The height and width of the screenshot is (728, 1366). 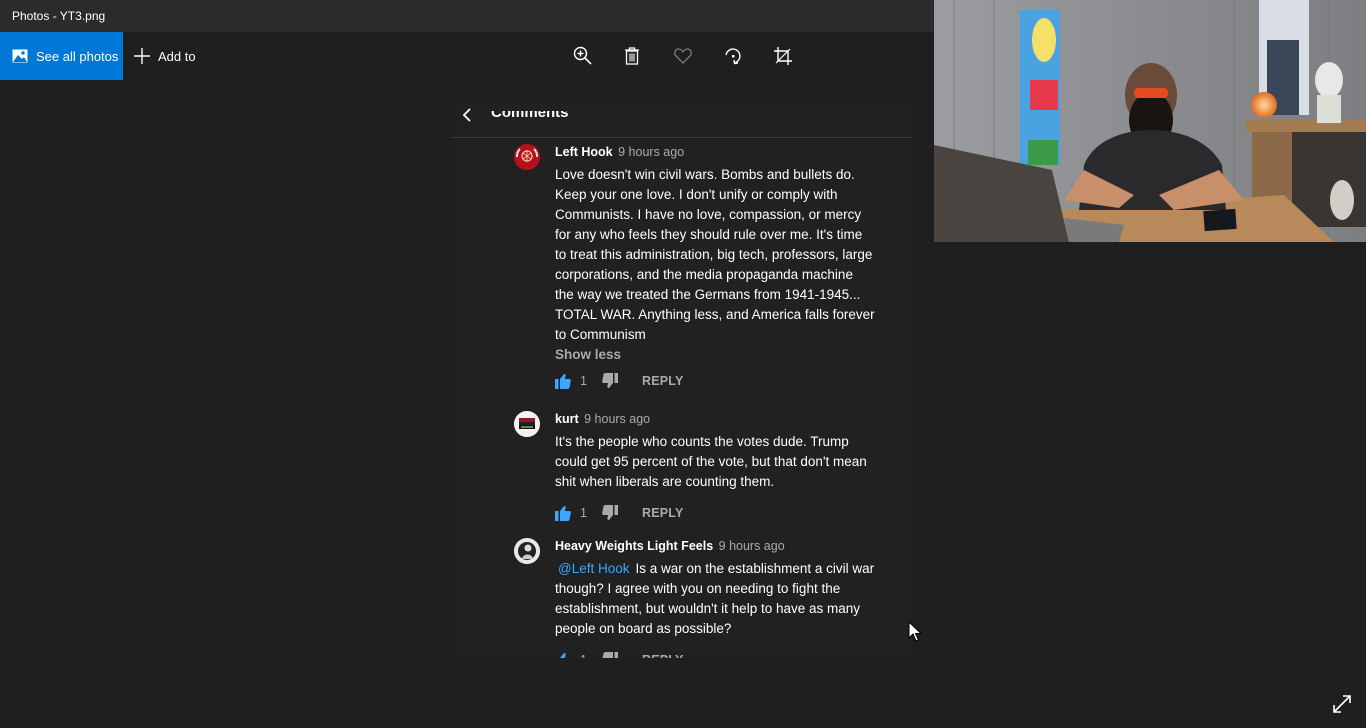 I want to click on crop-button, so click(x=783, y=56).